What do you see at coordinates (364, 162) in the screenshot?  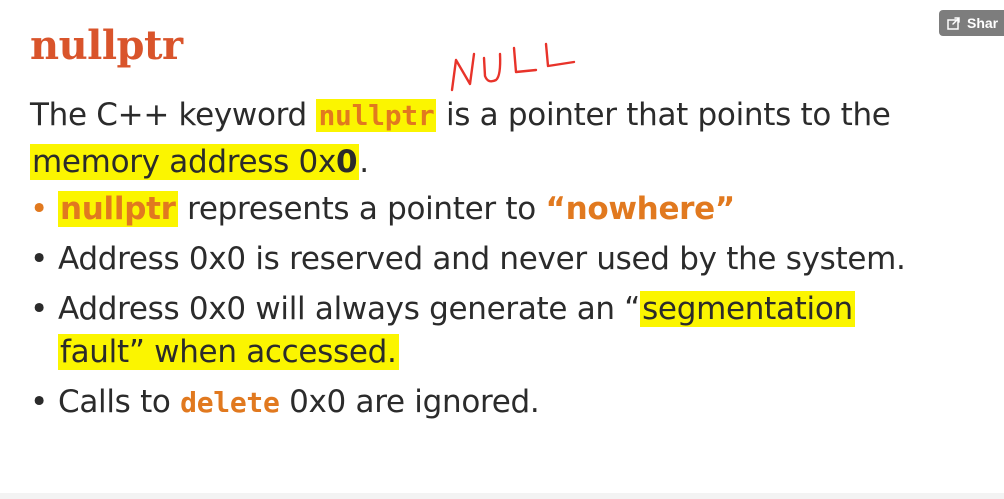 I see `intro-period: .` at bounding box center [364, 162].